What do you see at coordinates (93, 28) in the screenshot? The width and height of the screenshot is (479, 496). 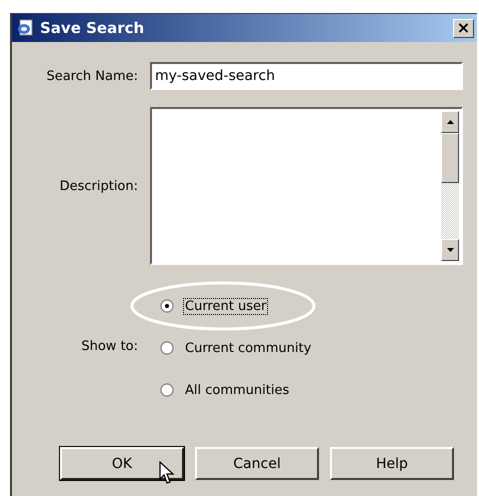 I see `window-title: Save Search` at bounding box center [93, 28].